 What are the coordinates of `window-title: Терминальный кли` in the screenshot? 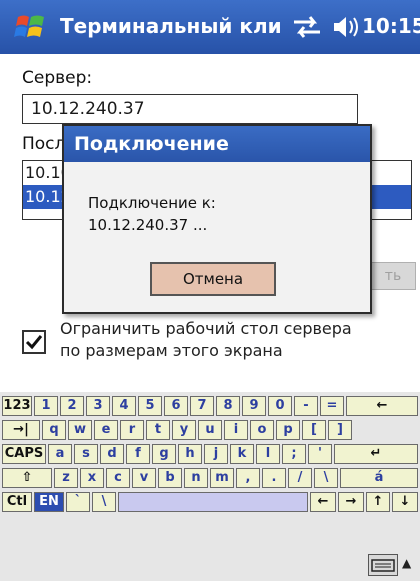 It's located at (171, 26).